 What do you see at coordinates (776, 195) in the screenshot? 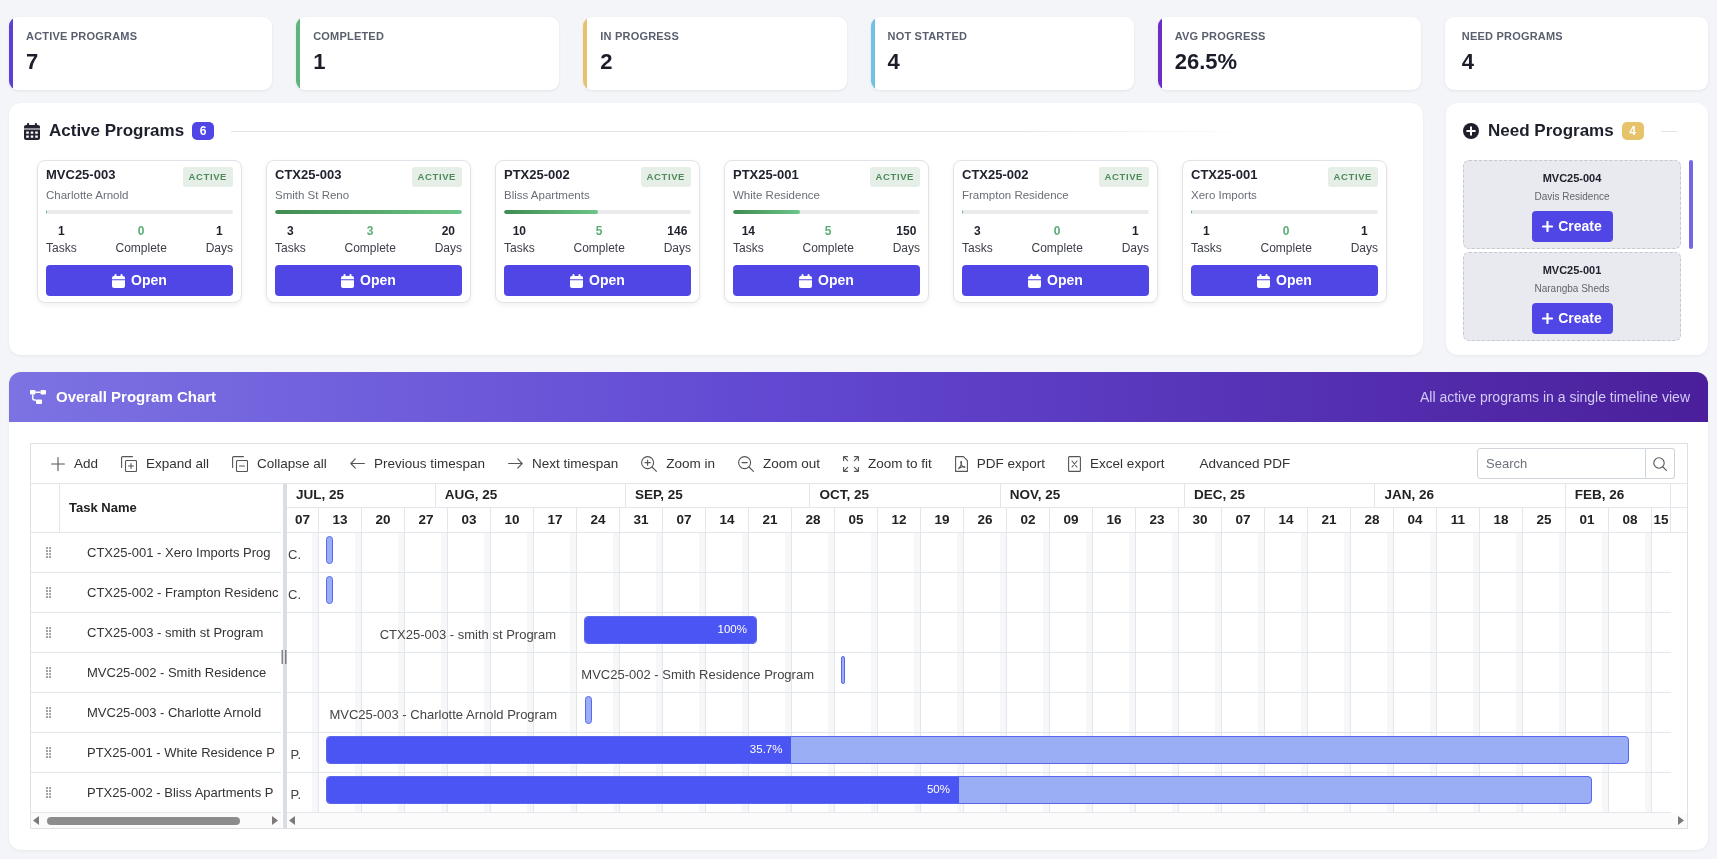
I see `client-name: White Residence` at bounding box center [776, 195].